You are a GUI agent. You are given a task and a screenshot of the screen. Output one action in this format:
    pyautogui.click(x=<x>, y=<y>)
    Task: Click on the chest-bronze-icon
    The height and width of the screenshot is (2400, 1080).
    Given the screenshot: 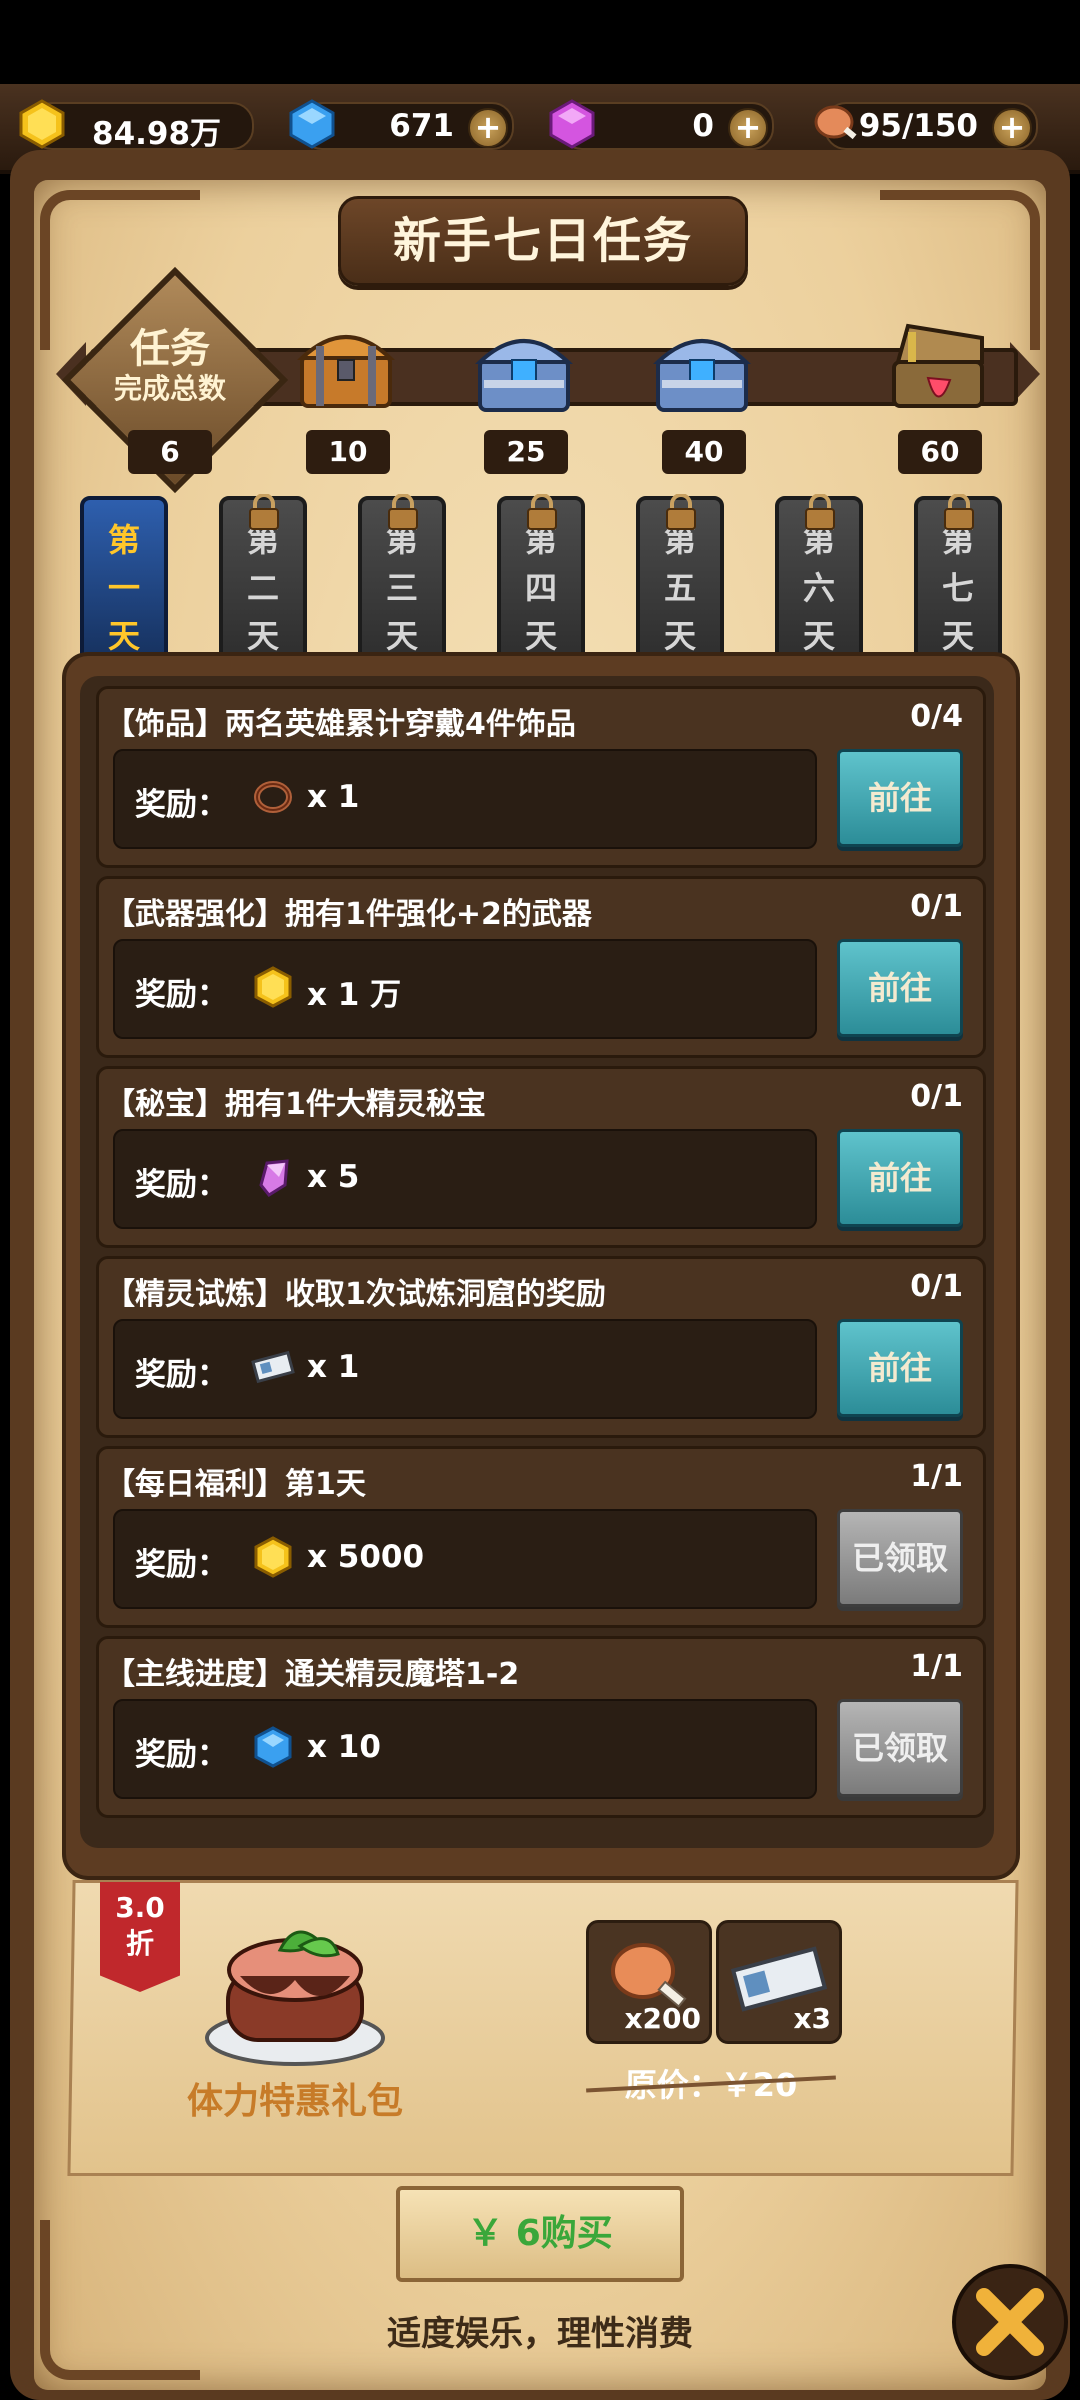 What is the action you would take?
    pyautogui.click(x=346, y=364)
    